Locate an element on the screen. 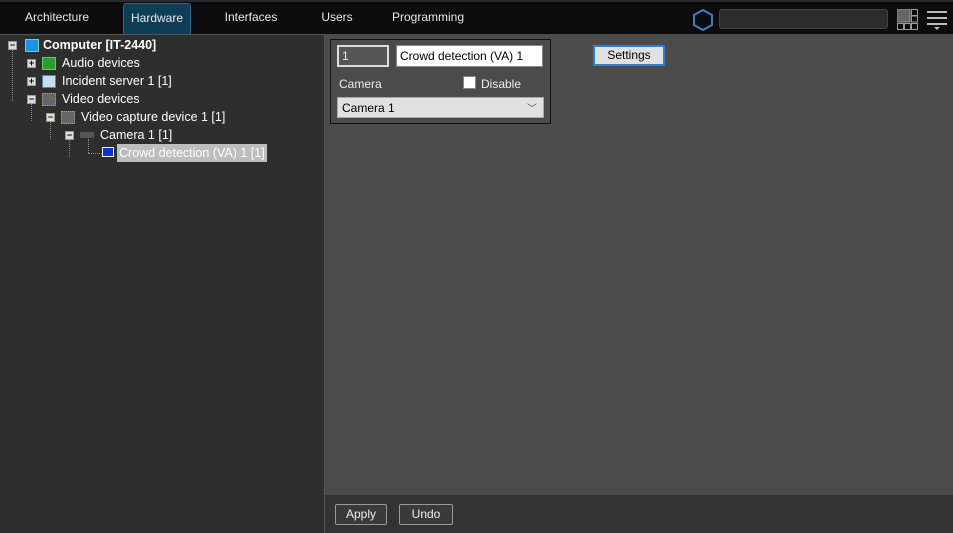 The height and width of the screenshot is (533, 953). camera-icon is located at coordinates (87, 135).